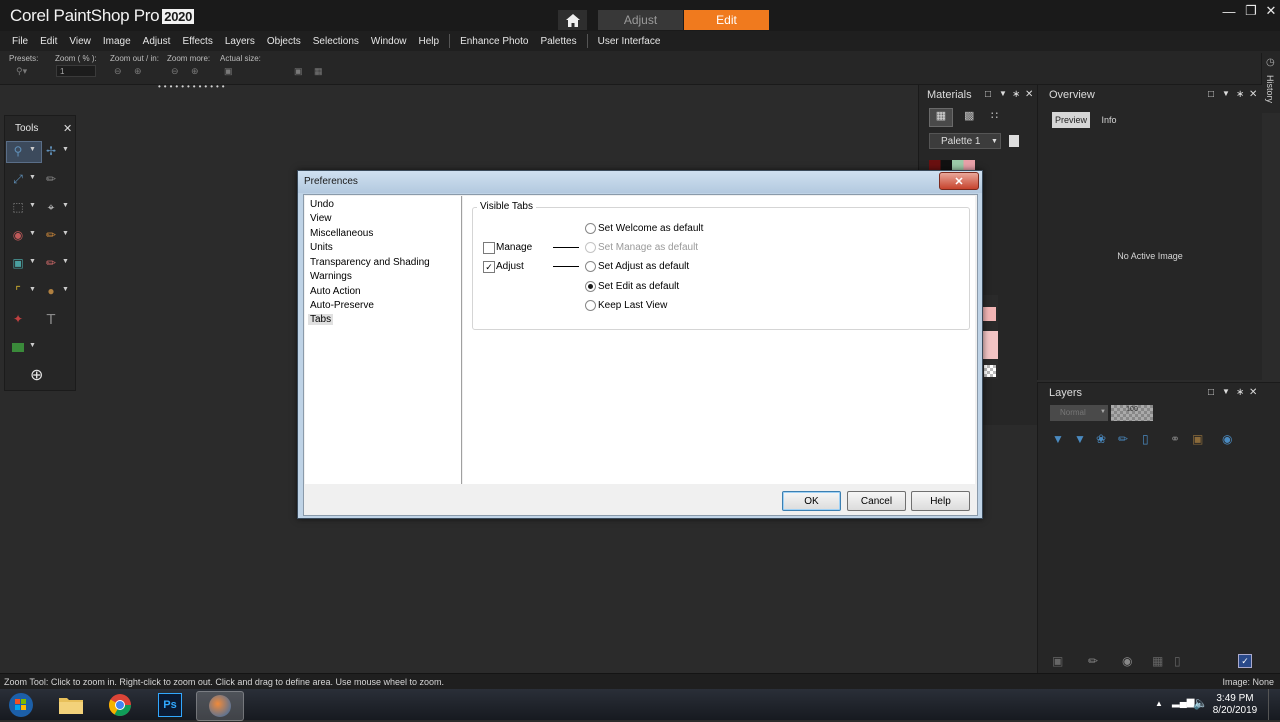 Image resolution: width=1280 pixels, height=722 pixels. I want to click on taskbar-chrome, so click(120, 705).